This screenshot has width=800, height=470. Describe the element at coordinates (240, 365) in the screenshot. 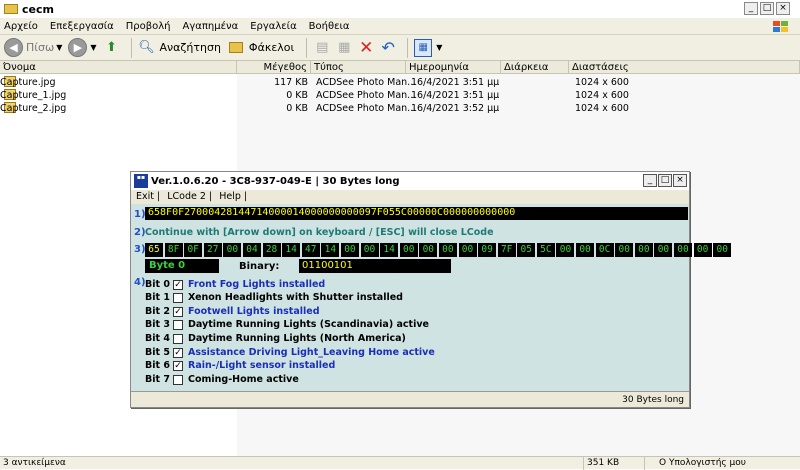

I see `bit-row: Bit 6 ✓ Rain-/Light sensor installed` at that location.